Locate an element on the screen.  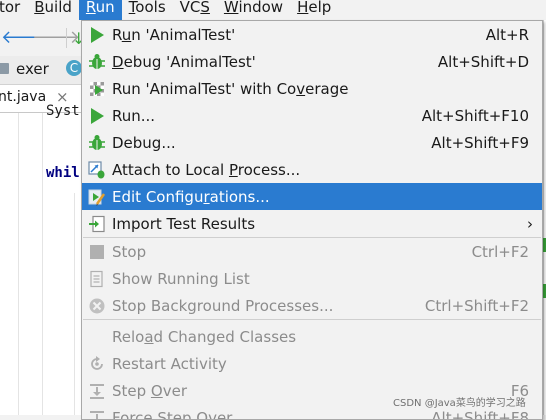
class-icon: C is located at coordinates (74, 68).